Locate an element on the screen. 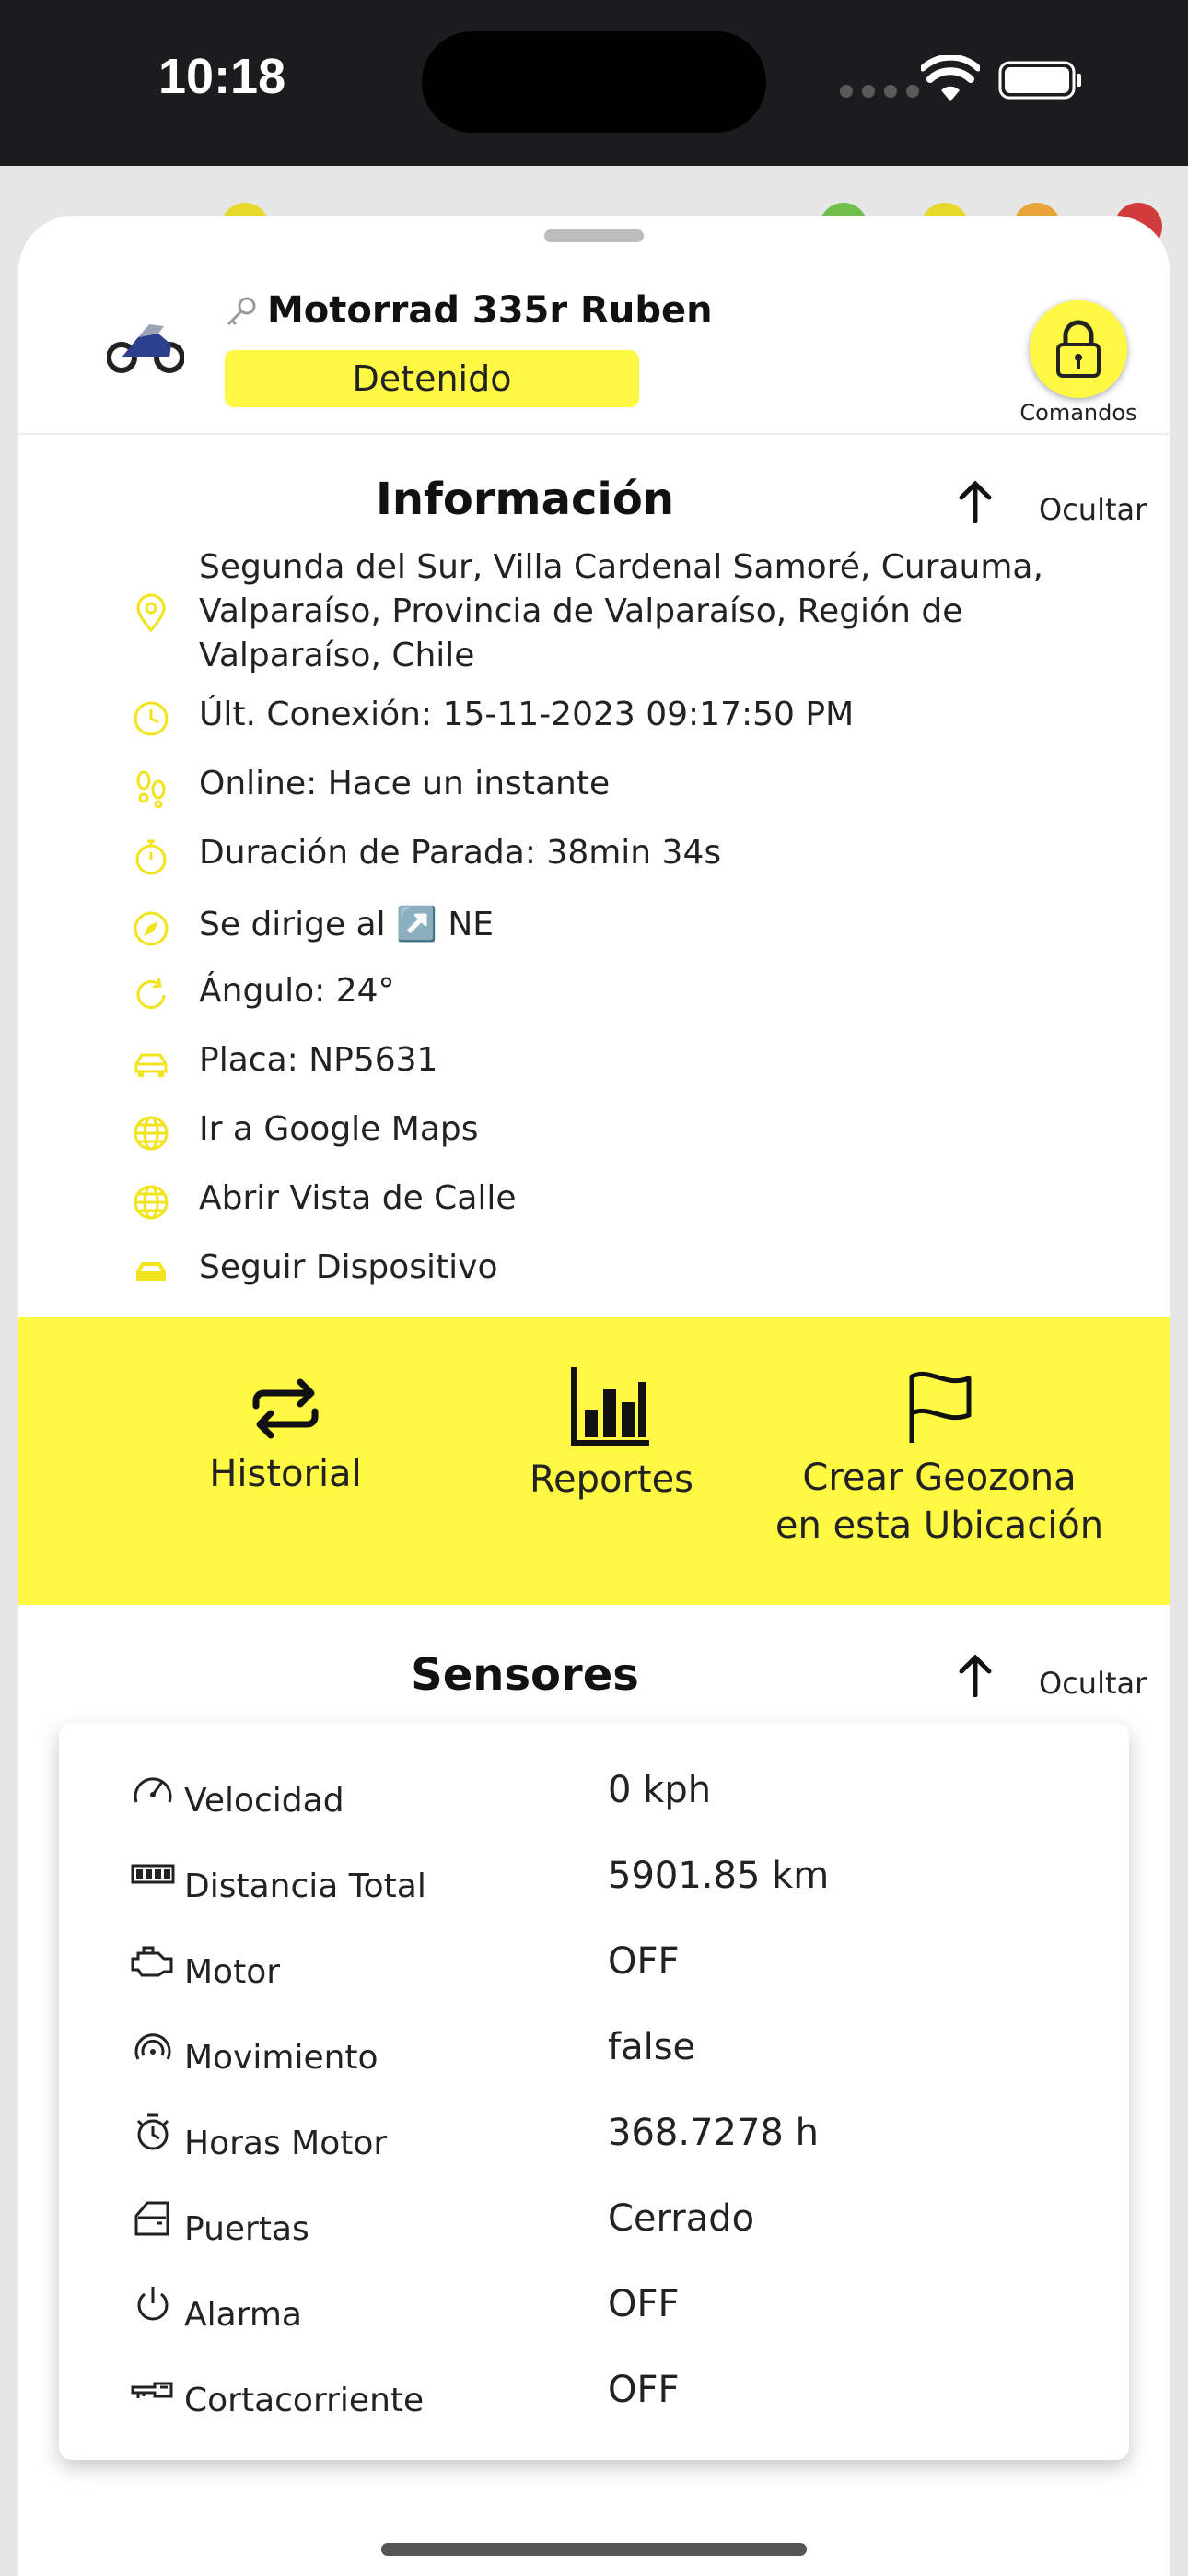 This screenshot has width=1188, height=2576. sensor-name: Puertas is located at coordinates (246, 2229).